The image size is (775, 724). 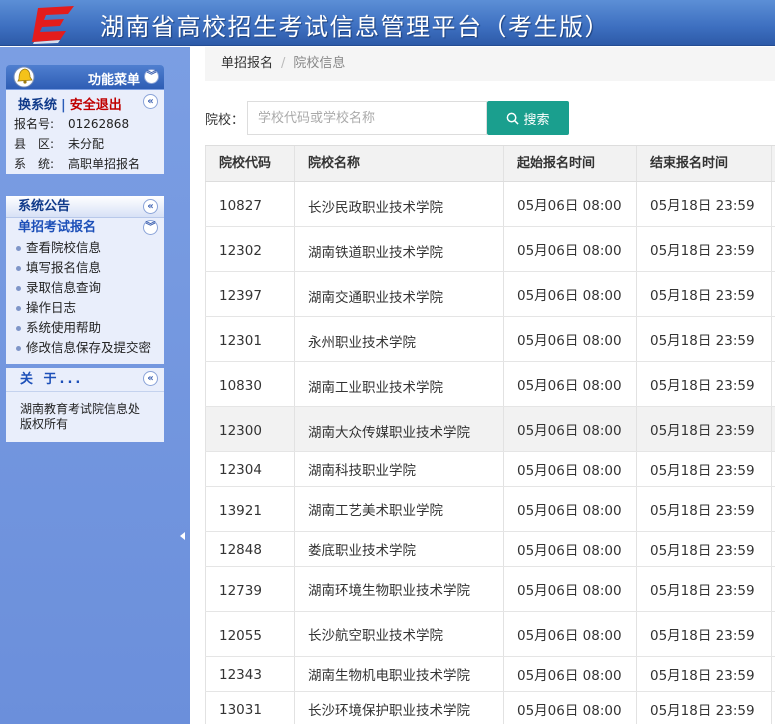 What do you see at coordinates (240, 710) in the screenshot?
I see `school-code-cell: 13031` at bounding box center [240, 710].